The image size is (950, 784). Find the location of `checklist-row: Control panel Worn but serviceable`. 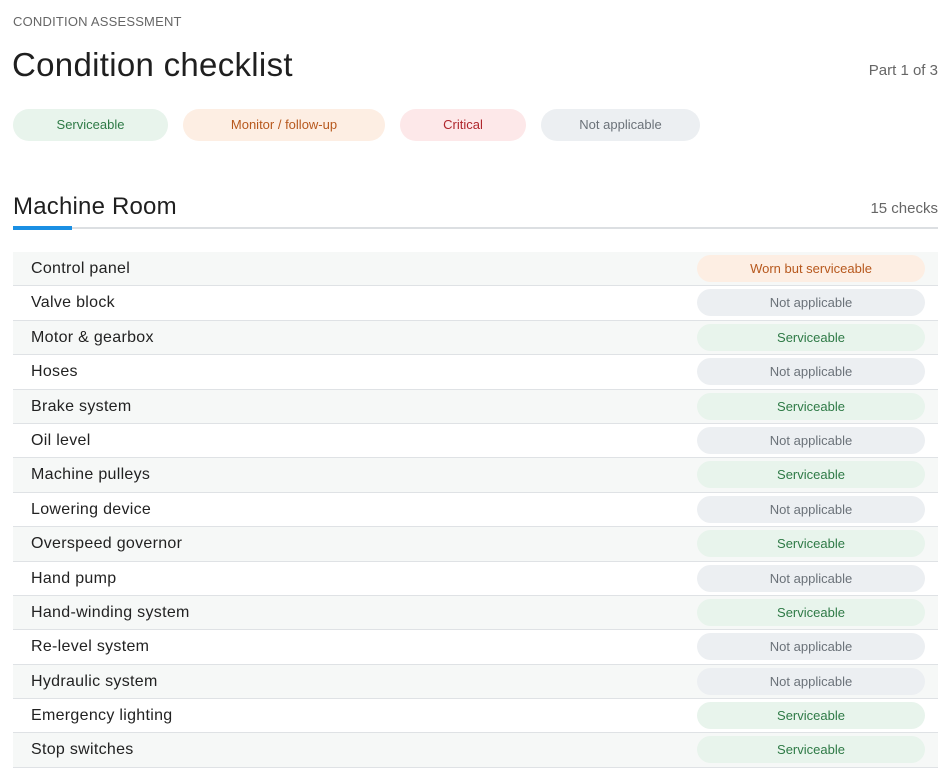

checklist-row: Control panel Worn but serviceable is located at coordinates (475, 269).